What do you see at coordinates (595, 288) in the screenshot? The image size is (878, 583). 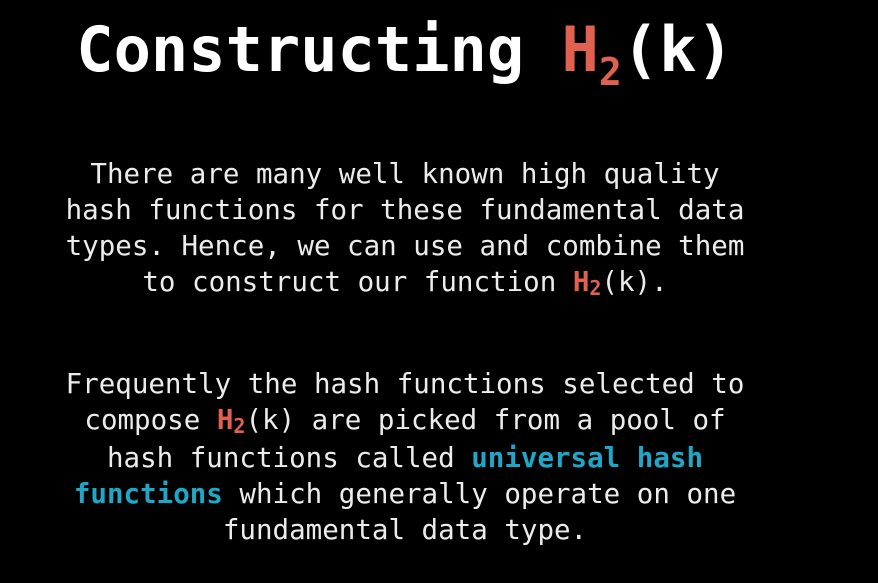 I see `paragraph1-function-subscript: 2` at bounding box center [595, 288].